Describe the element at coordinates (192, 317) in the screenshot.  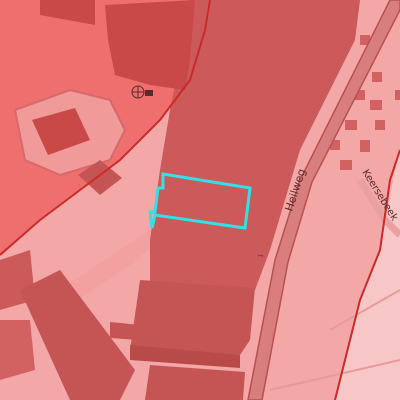
I see `building-block-lower` at that location.